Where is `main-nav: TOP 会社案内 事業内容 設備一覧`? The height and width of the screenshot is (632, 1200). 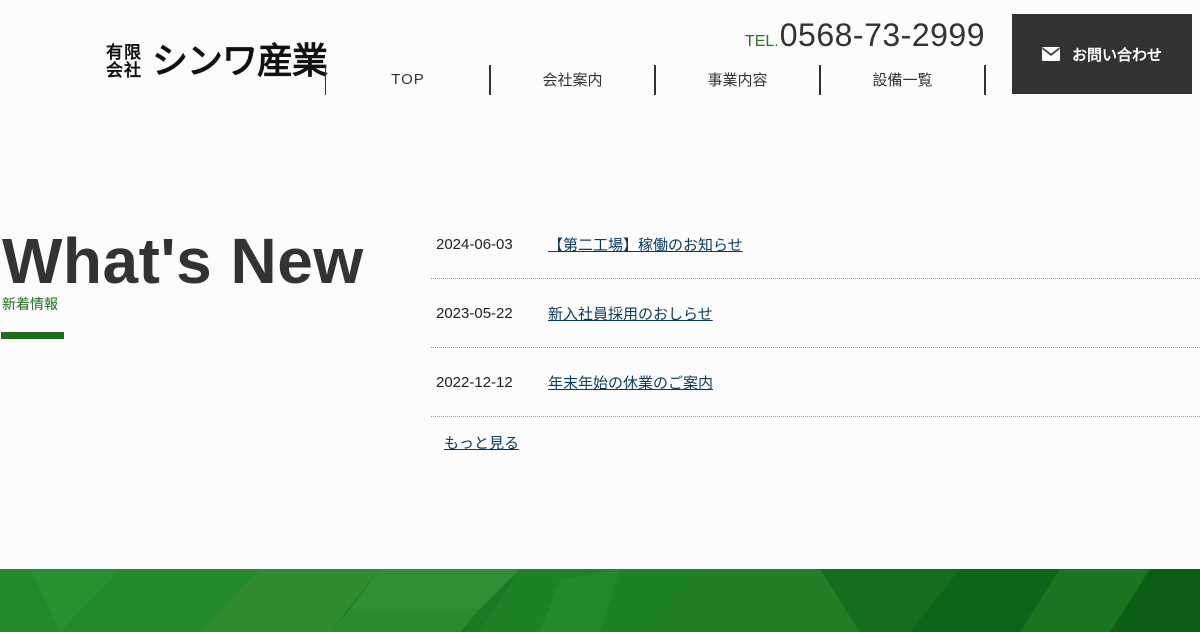 main-nav: TOP 会社案内 事業内容 設備一覧 is located at coordinates (655, 80).